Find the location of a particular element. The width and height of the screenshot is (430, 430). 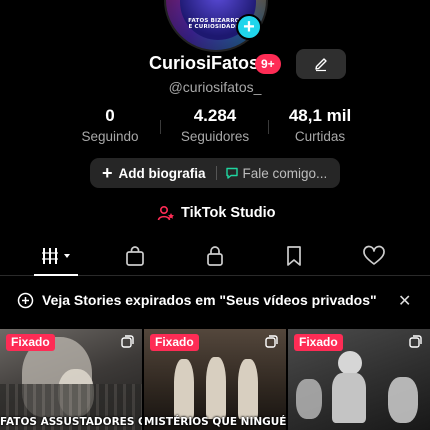

tab-shop is located at coordinates (135, 256).